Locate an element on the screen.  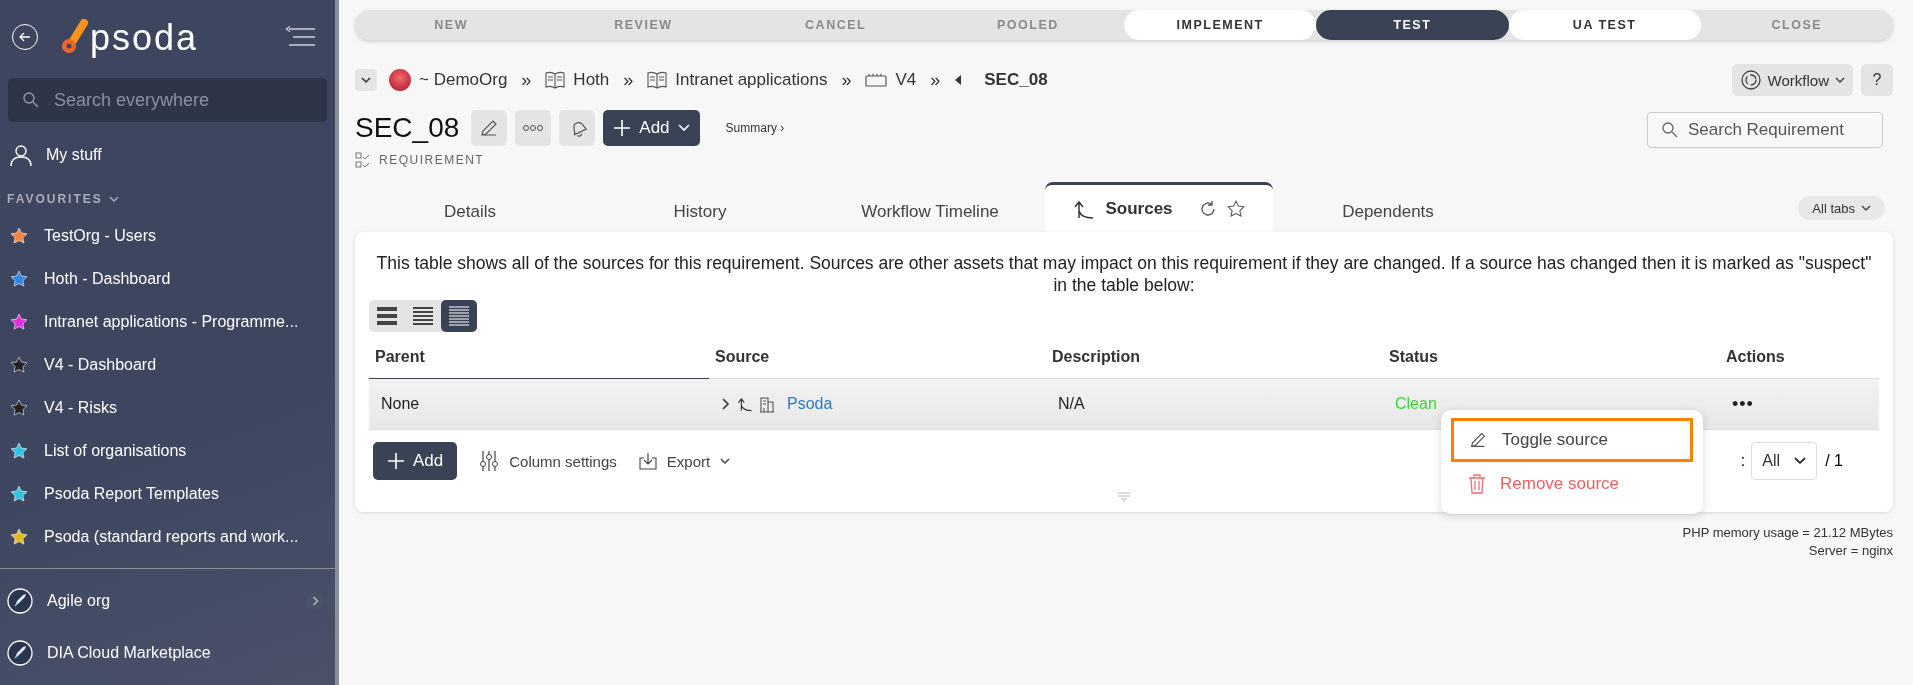
table-cell-text: N/A is located at coordinates (1071, 404).